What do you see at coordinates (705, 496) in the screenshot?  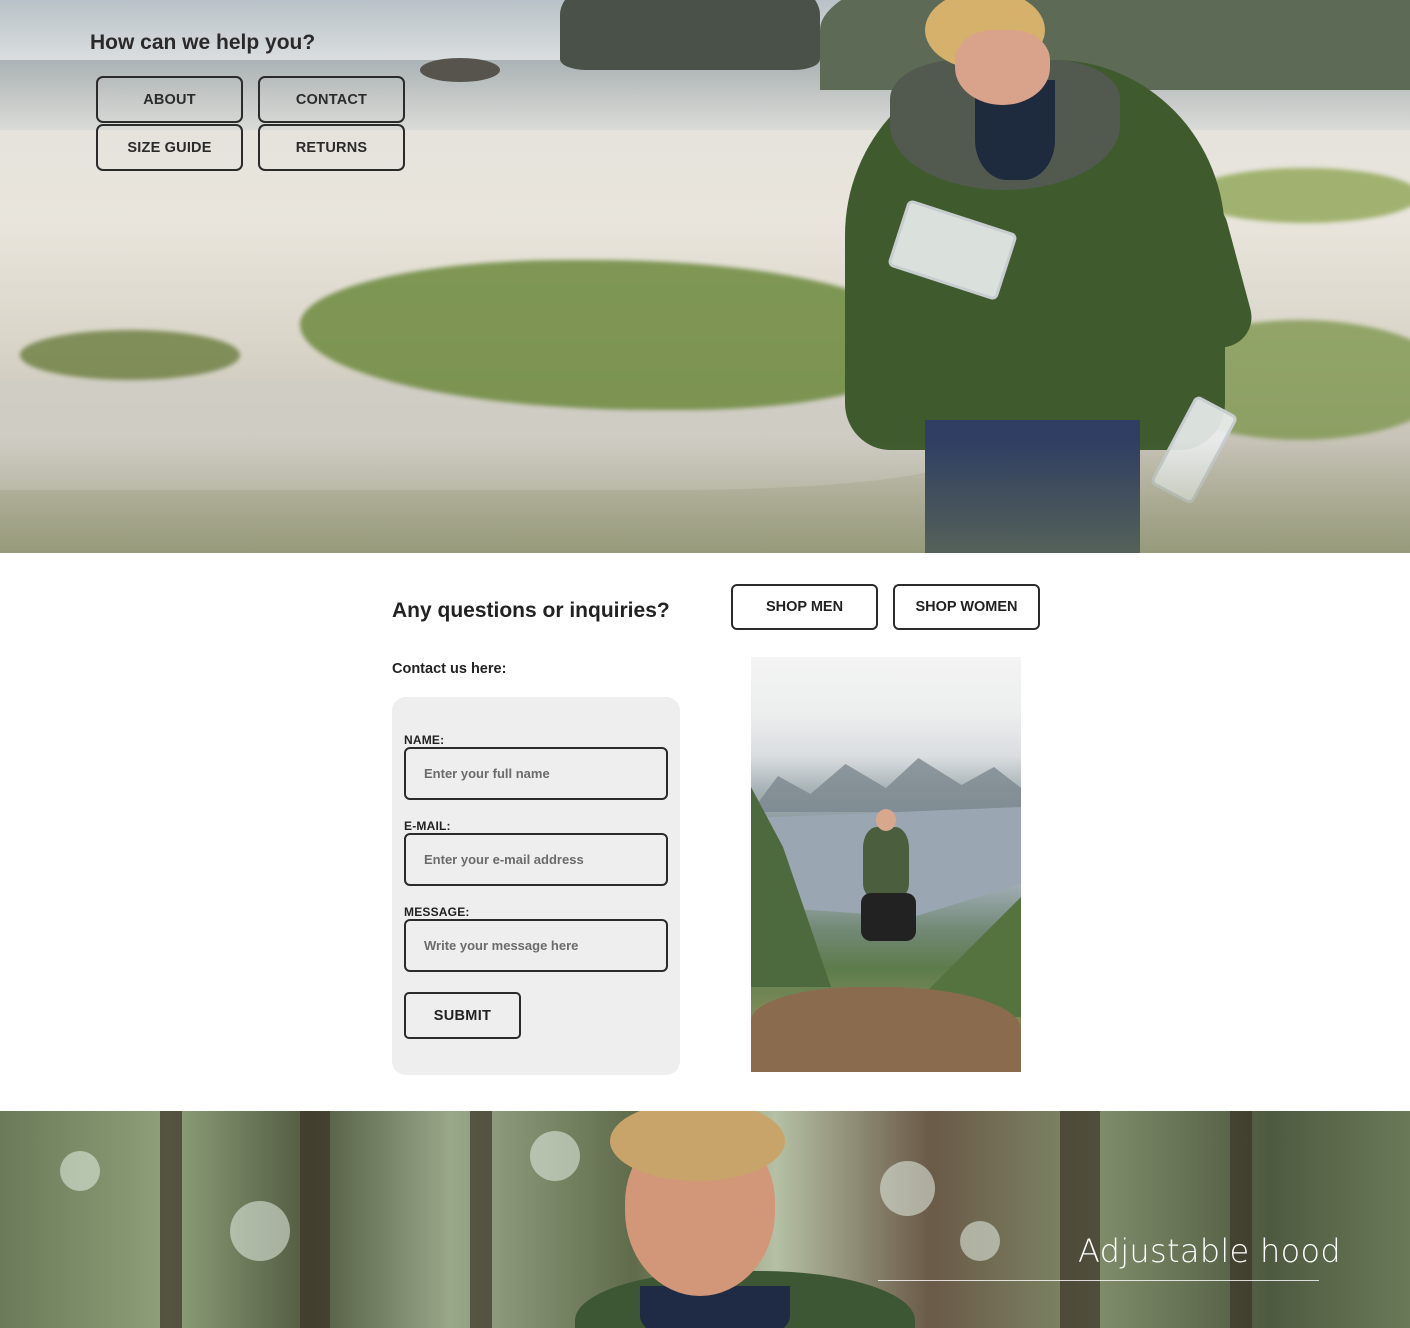 I see `hero-foreground-grass` at bounding box center [705, 496].